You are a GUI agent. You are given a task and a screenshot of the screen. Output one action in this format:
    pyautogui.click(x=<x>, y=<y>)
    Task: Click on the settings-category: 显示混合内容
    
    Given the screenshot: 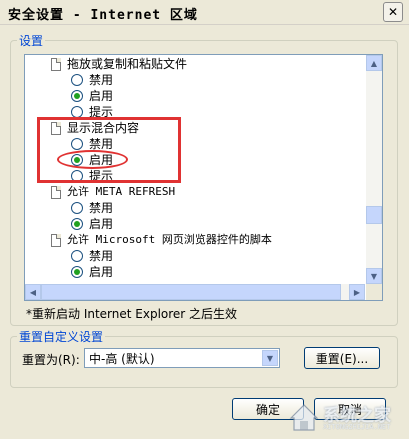 What is the action you would take?
    pyautogui.click(x=95, y=128)
    